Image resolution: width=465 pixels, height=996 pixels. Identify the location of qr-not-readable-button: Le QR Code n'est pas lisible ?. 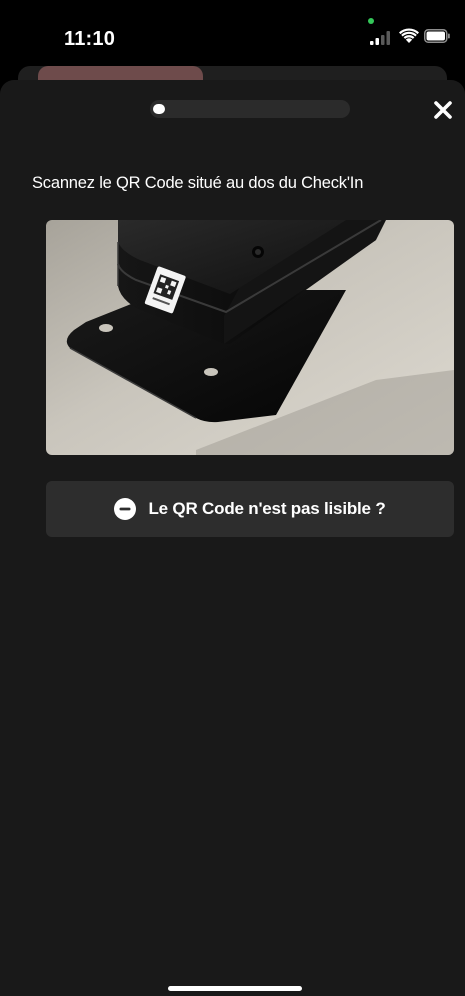
(250, 509).